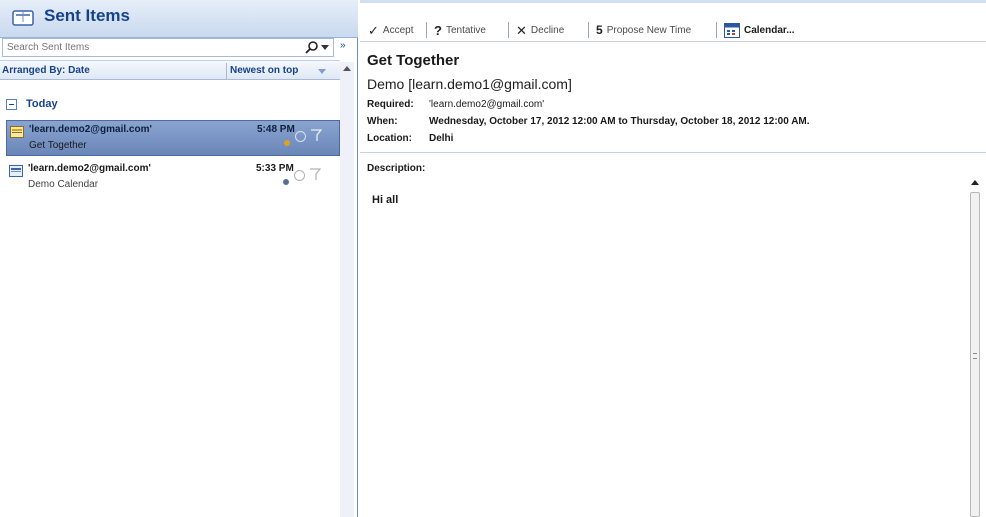 This screenshot has height=517, width=986. I want to click on decline-label: Decline, so click(547, 30).